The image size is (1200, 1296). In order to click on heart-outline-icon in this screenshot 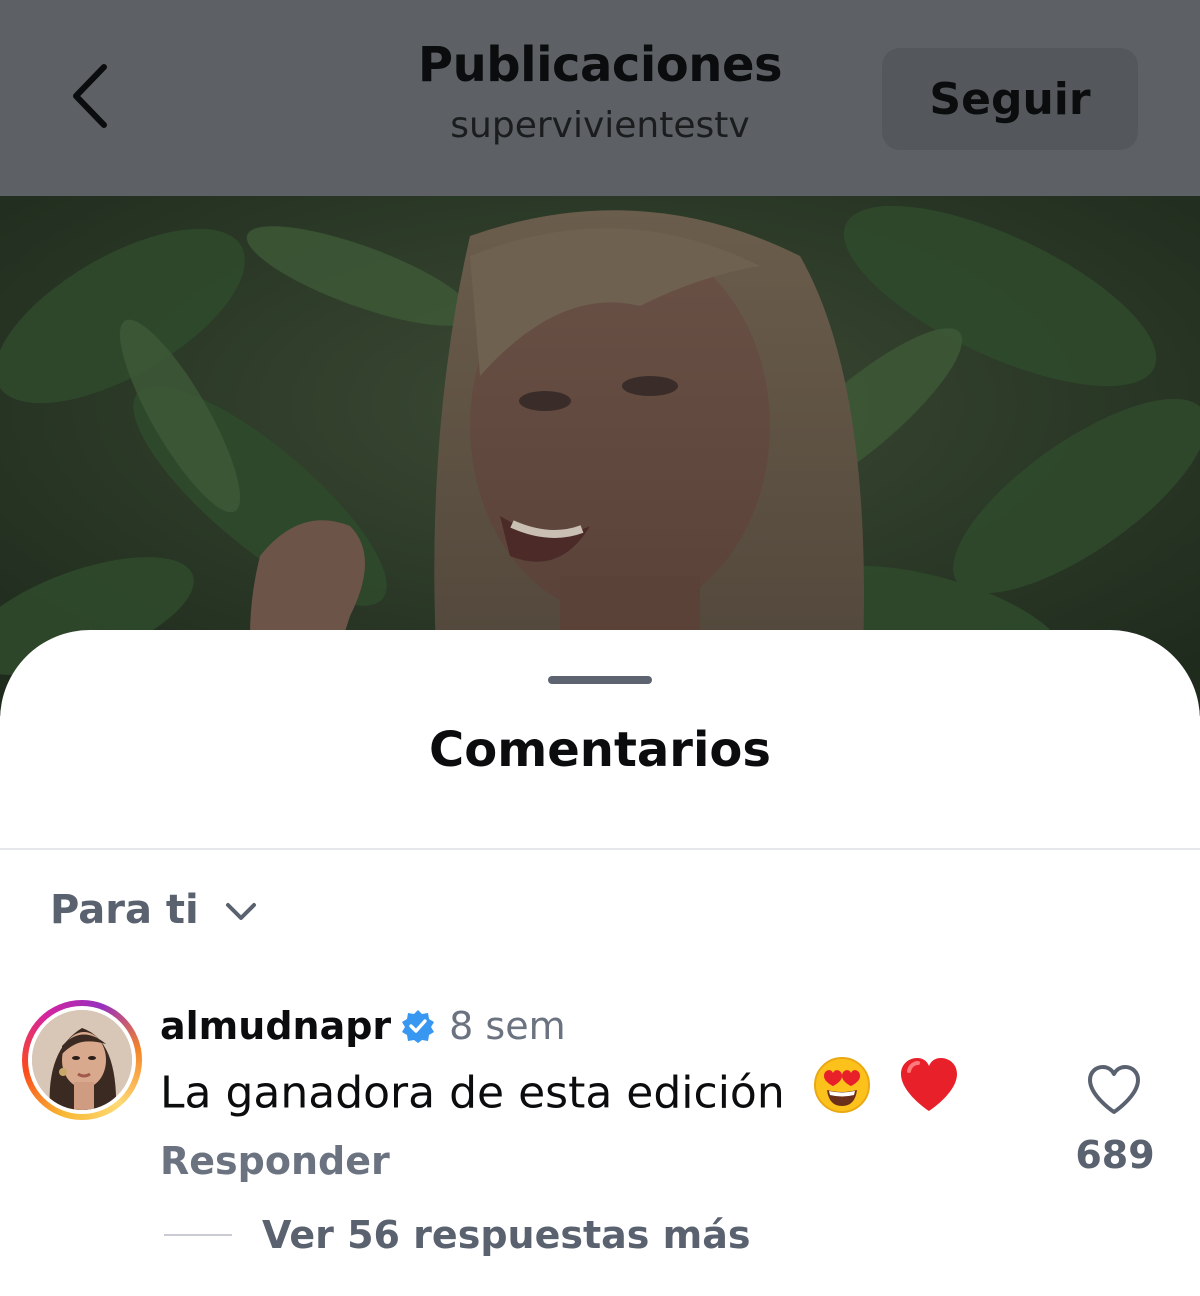, I will do `click(1114, 1093)`.